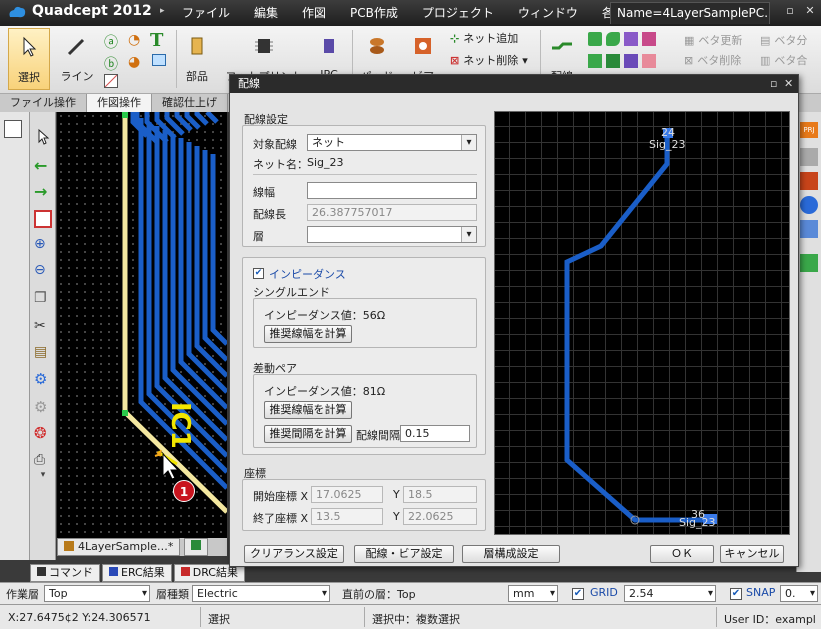 This screenshot has width=821, height=629. Describe the element at coordinates (404, 554) in the screenshot. I see `route-via-settings-button: 配線・ビア設定` at that location.